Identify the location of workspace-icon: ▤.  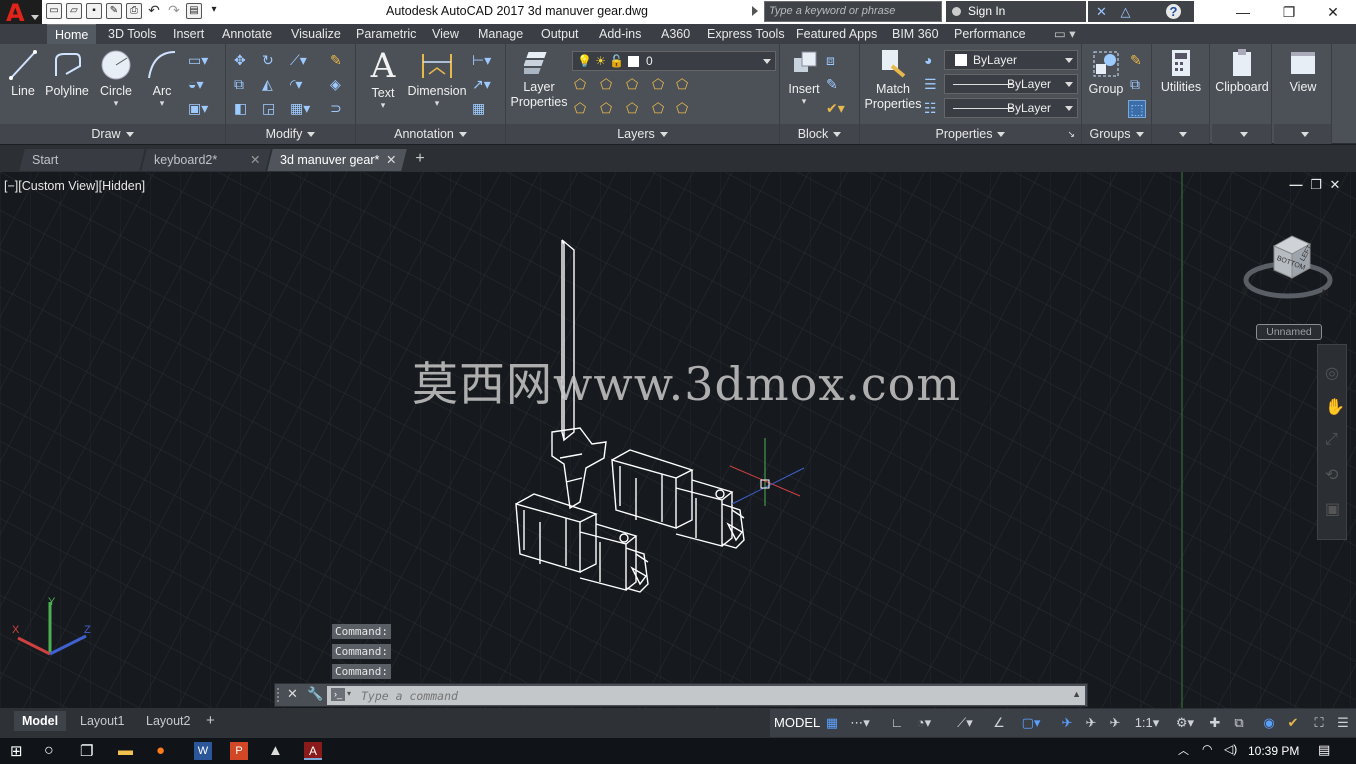
(194, 11).